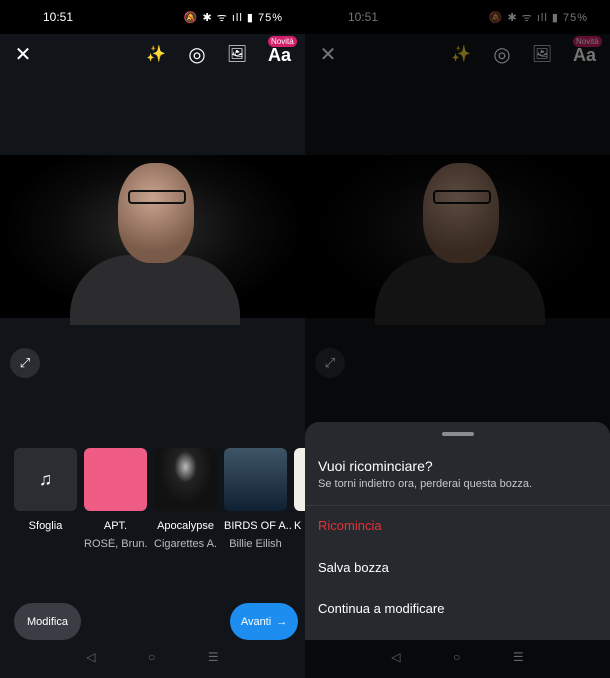 The image size is (610, 678). I want to click on track-browse: ♫ Sfoglia, so click(45, 499).